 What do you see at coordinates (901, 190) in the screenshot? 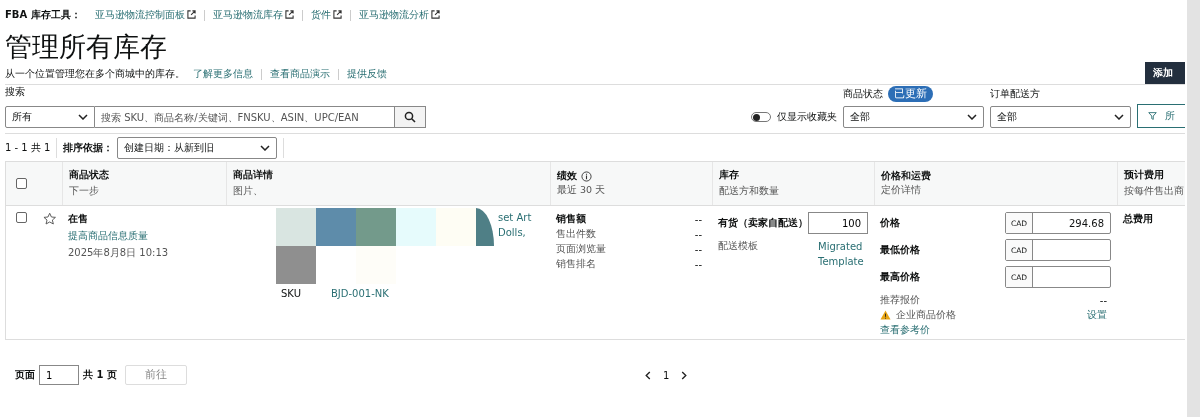
I see `column-subtitle: 定价详情` at bounding box center [901, 190].